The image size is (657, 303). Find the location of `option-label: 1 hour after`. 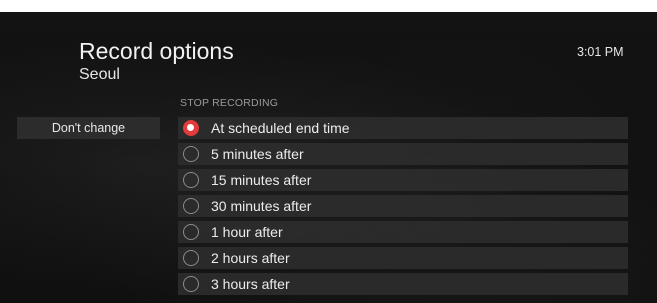

option-label: 1 hour after is located at coordinates (247, 232).